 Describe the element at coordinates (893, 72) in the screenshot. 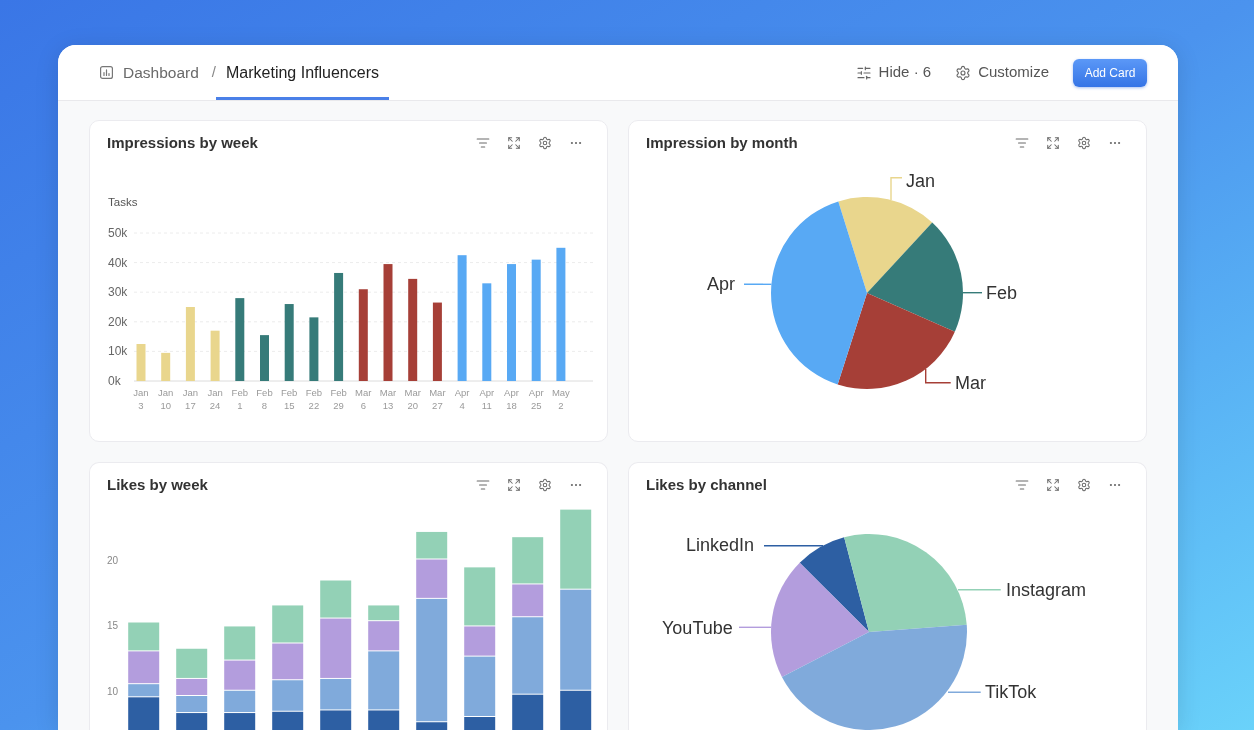

I see `hide-button: Hide · 6` at that location.